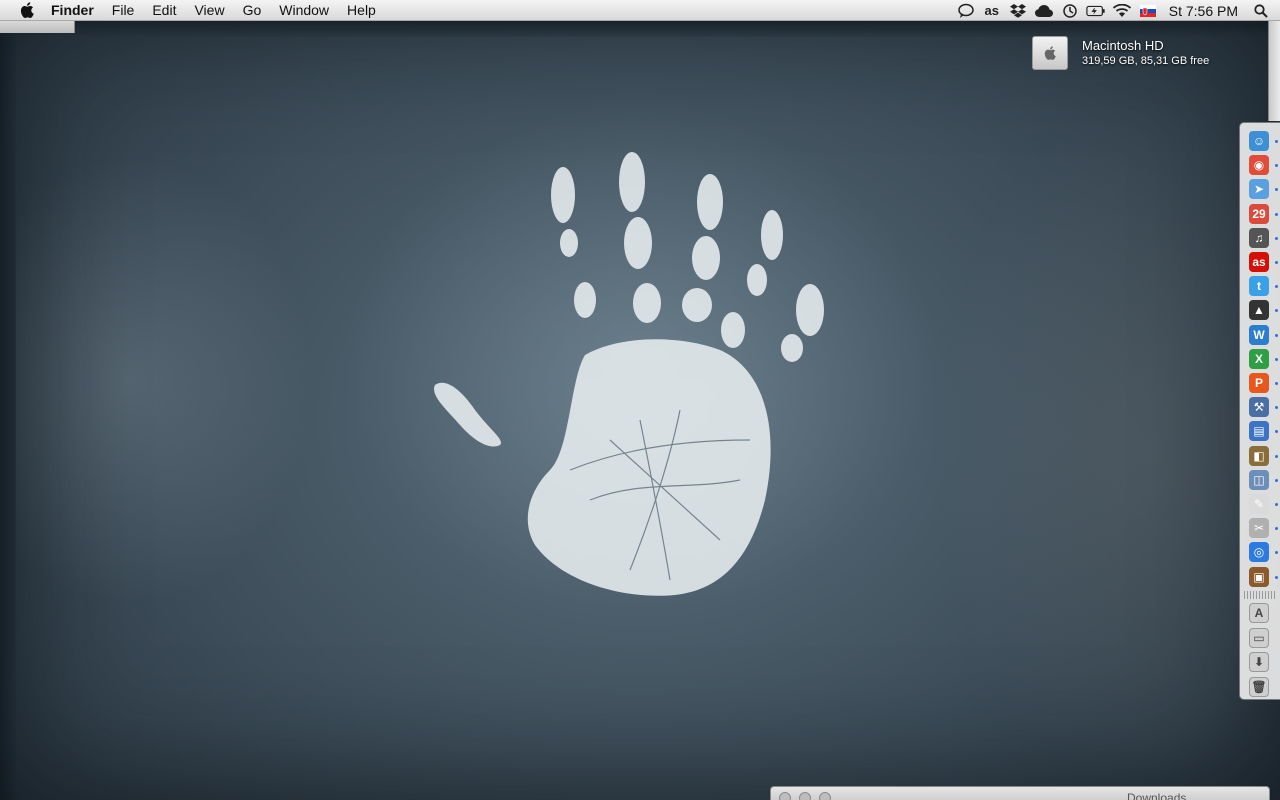 The image size is (1280, 800). What do you see at coordinates (37, 27) in the screenshot?
I see `background-window-corner` at bounding box center [37, 27].